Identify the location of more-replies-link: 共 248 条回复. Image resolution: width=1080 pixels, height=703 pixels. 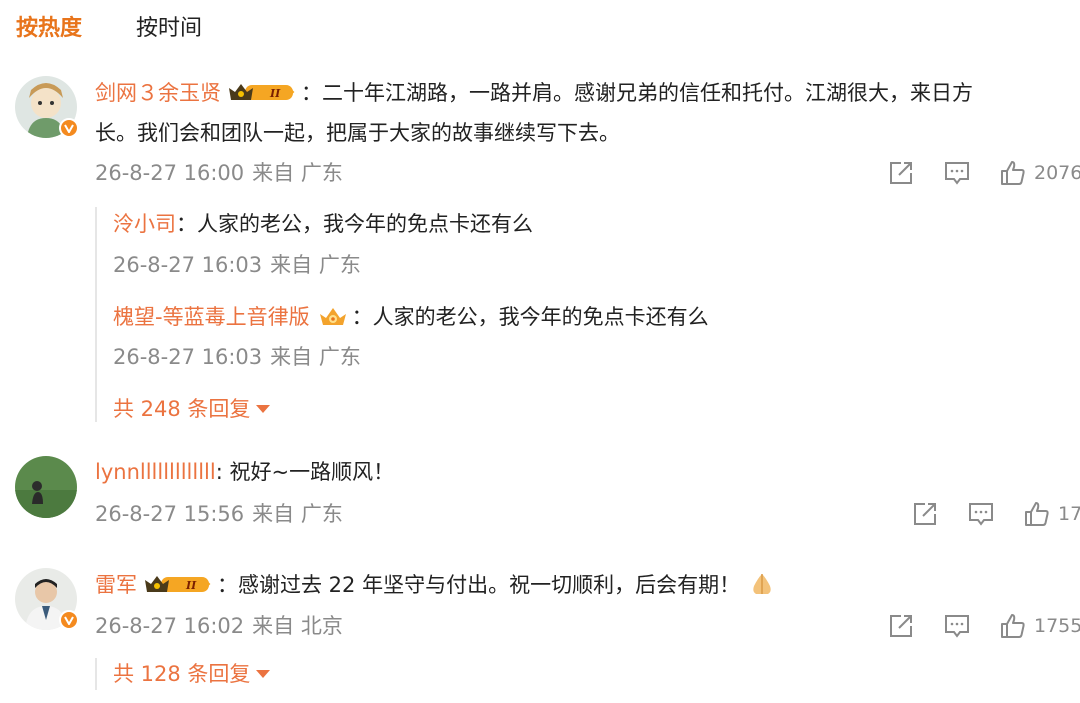
(192, 409).